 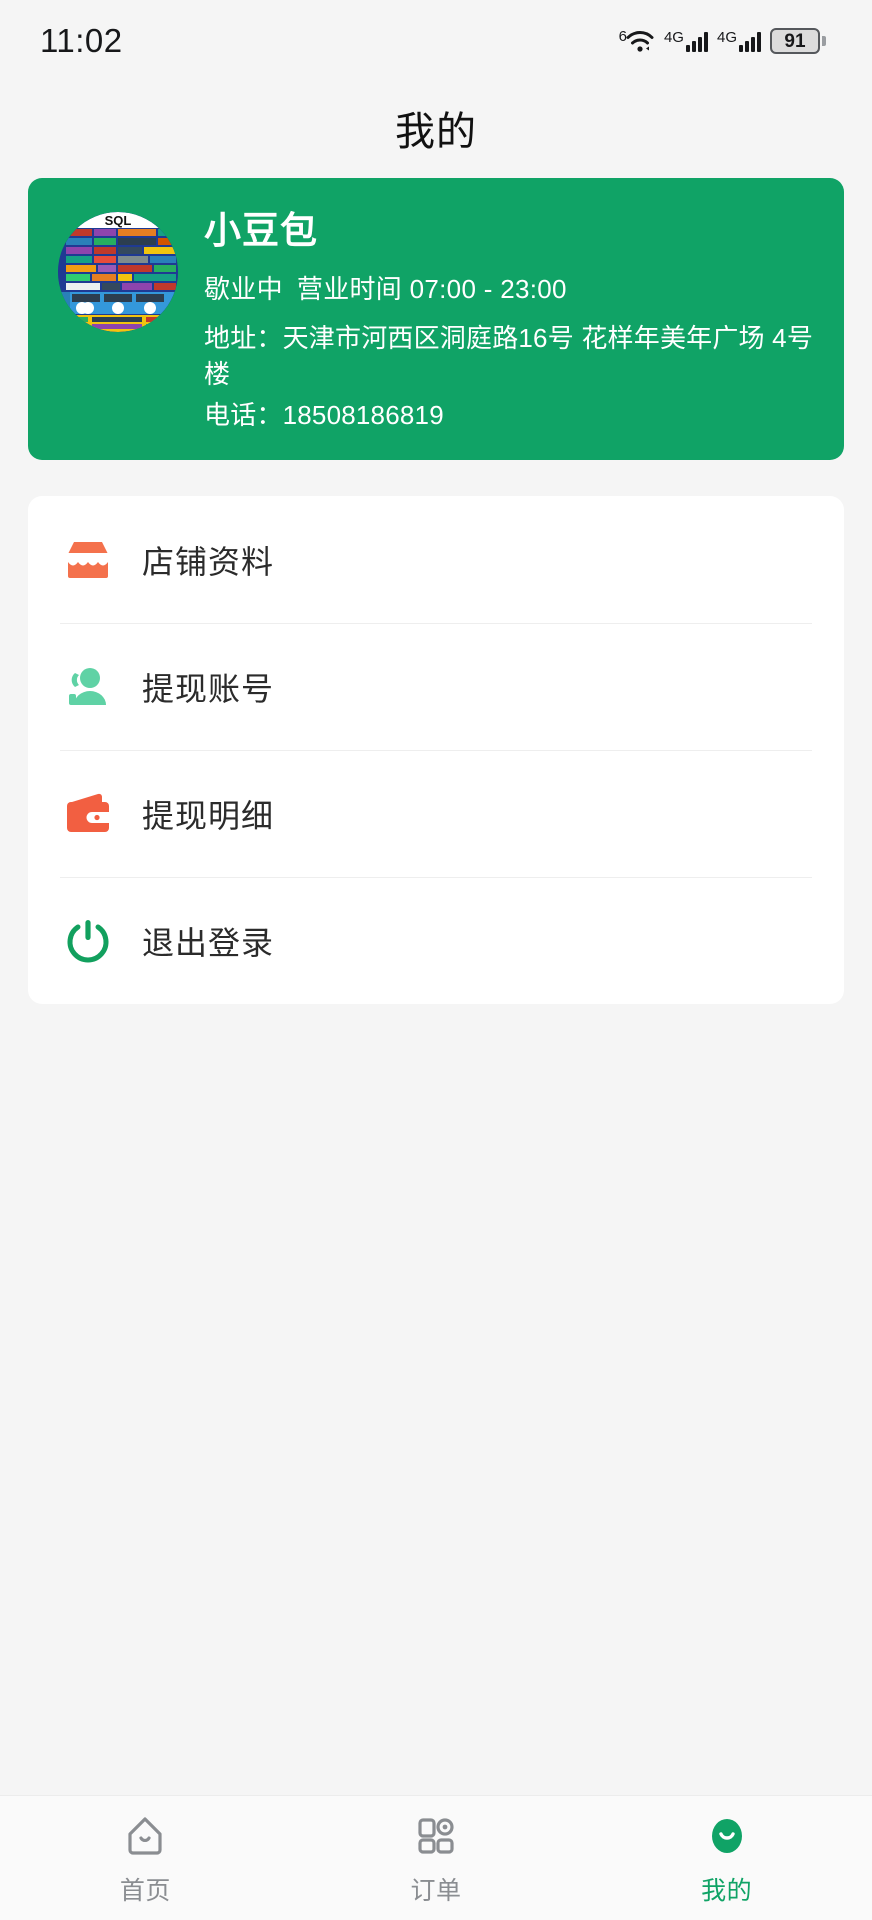 What do you see at coordinates (88, 814) in the screenshot?
I see `wallet-icon` at bounding box center [88, 814].